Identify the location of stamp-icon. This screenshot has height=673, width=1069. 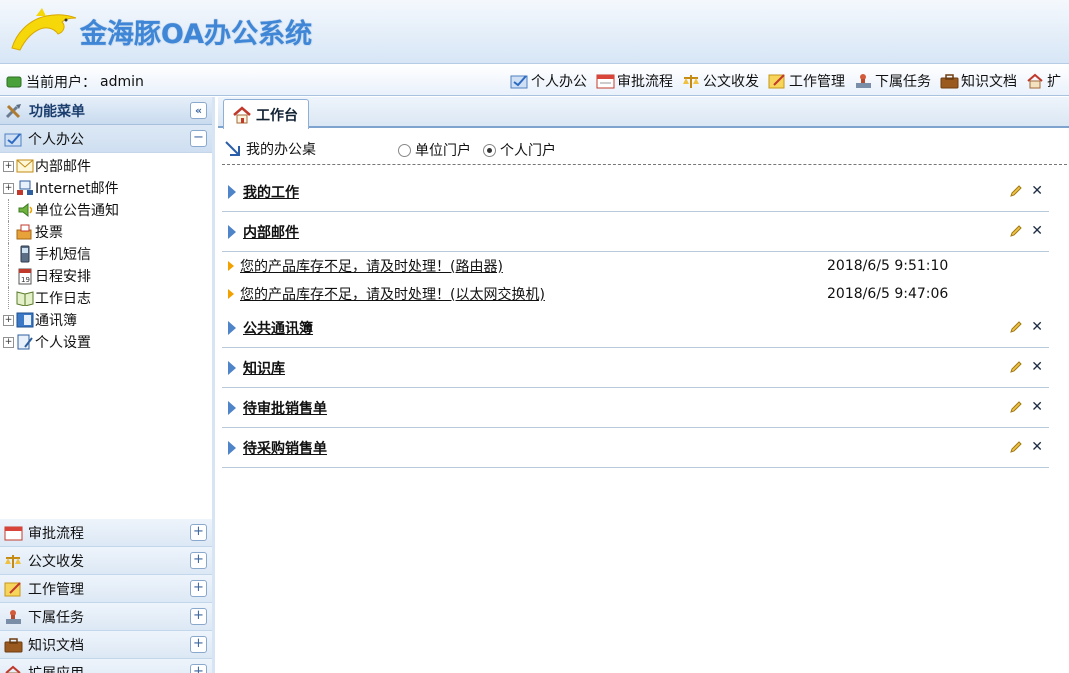
(13, 616).